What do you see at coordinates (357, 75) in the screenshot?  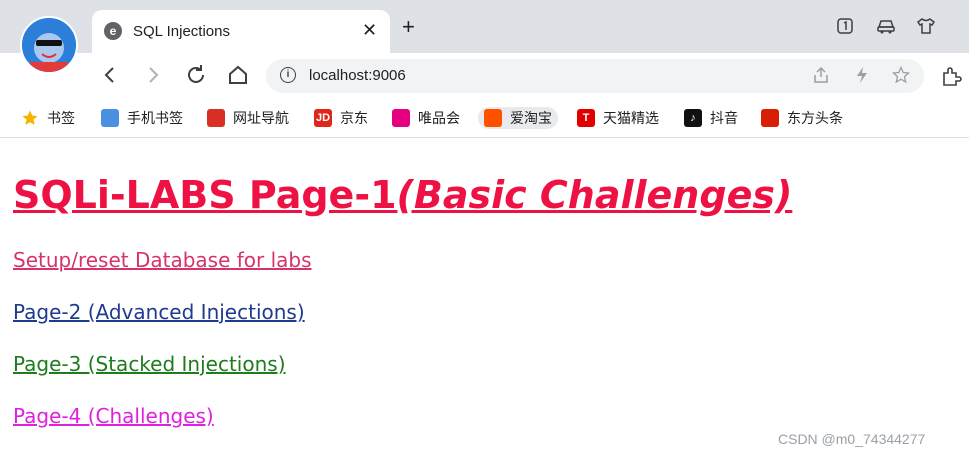 I see `address-url: localhost:9006` at bounding box center [357, 75].